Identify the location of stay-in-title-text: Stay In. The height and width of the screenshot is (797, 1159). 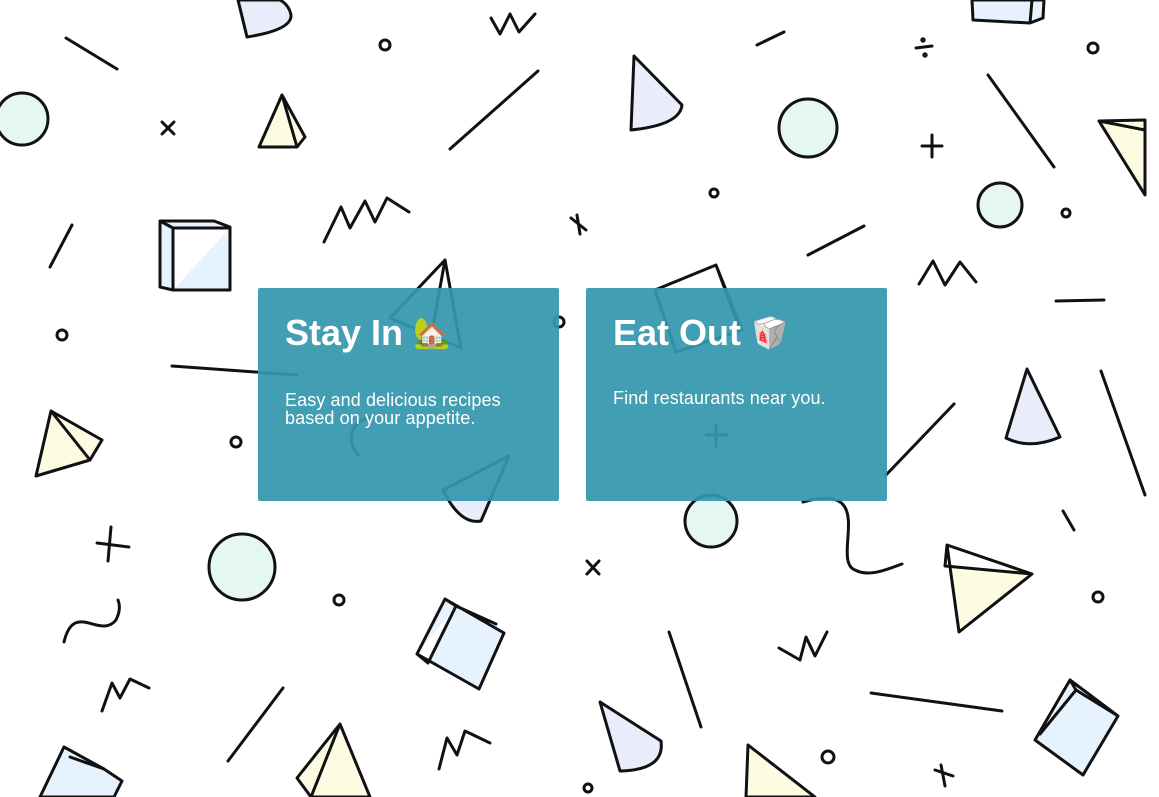
(344, 332).